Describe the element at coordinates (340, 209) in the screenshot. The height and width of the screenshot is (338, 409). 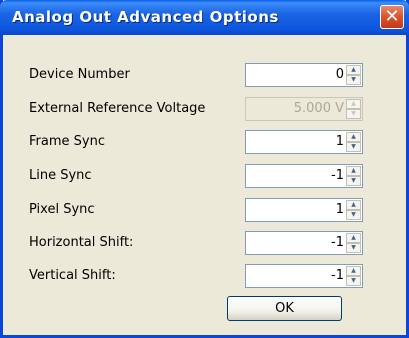
I see `pixel-sync-value: 1` at that location.